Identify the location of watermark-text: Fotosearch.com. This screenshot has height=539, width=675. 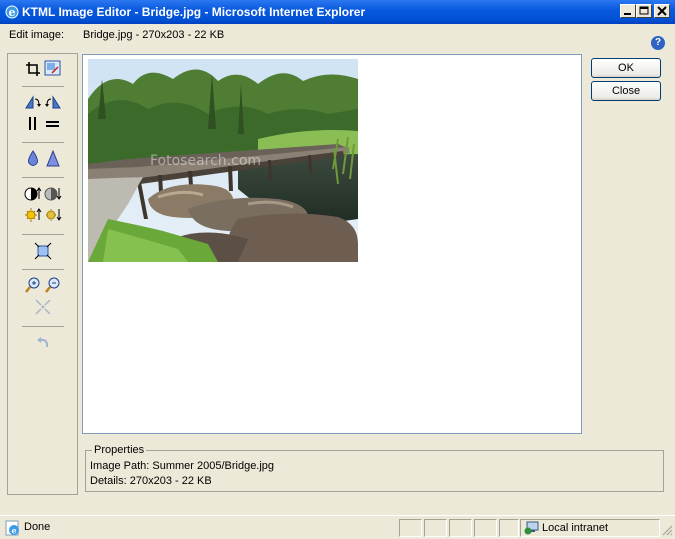
(205, 161).